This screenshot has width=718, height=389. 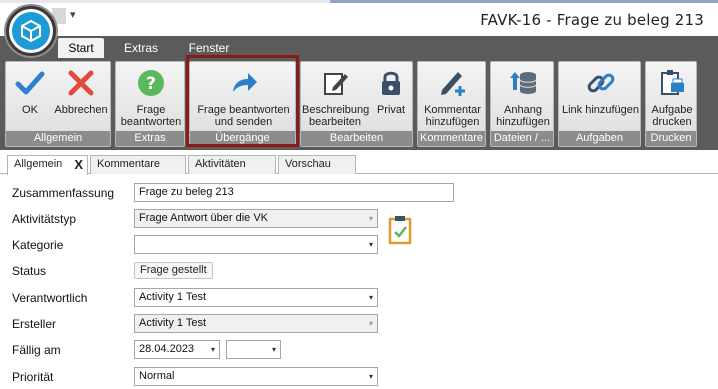 What do you see at coordinates (58, 138) in the screenshot?
I see `group-label-allgemein: Allgemein` at bounding box center [58, 138].